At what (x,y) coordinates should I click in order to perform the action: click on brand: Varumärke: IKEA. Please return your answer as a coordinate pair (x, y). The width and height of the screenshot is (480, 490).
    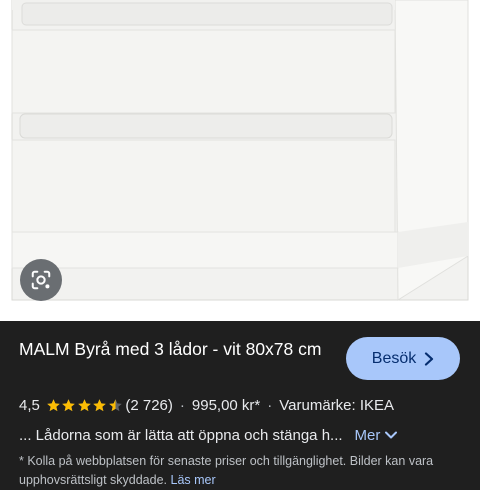
    Looking at the image, I should click on (337, 405).